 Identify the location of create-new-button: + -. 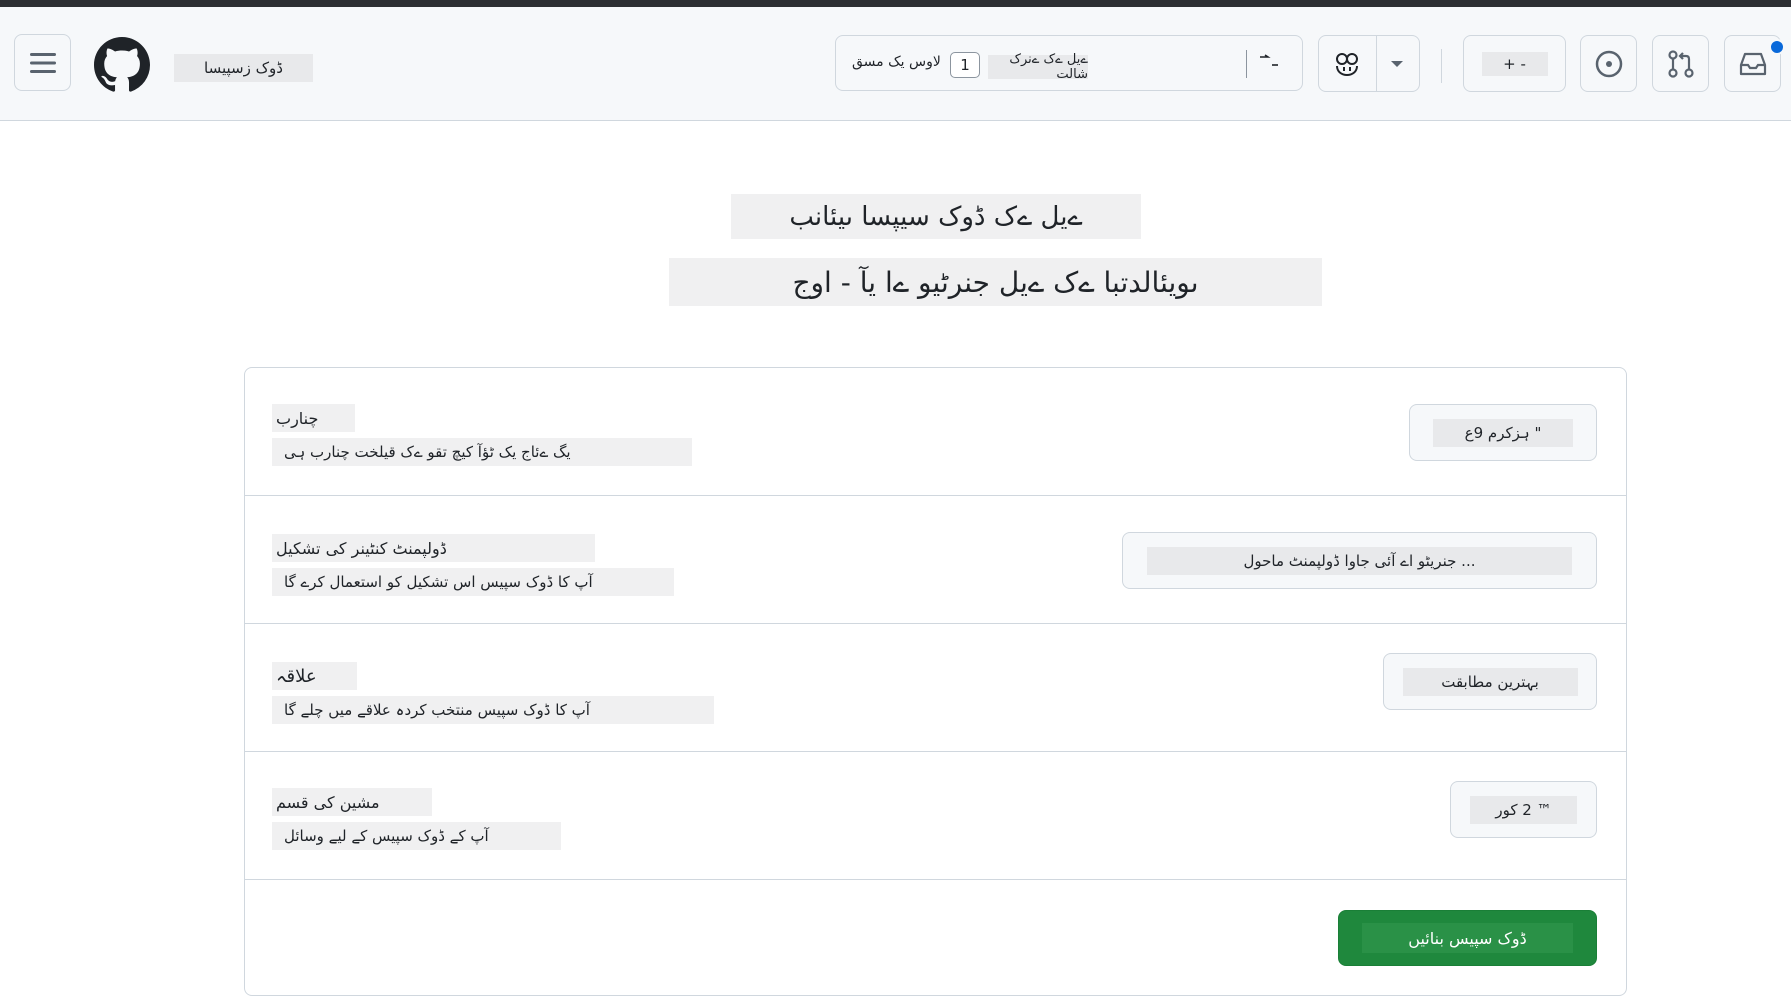
(1514, 63).